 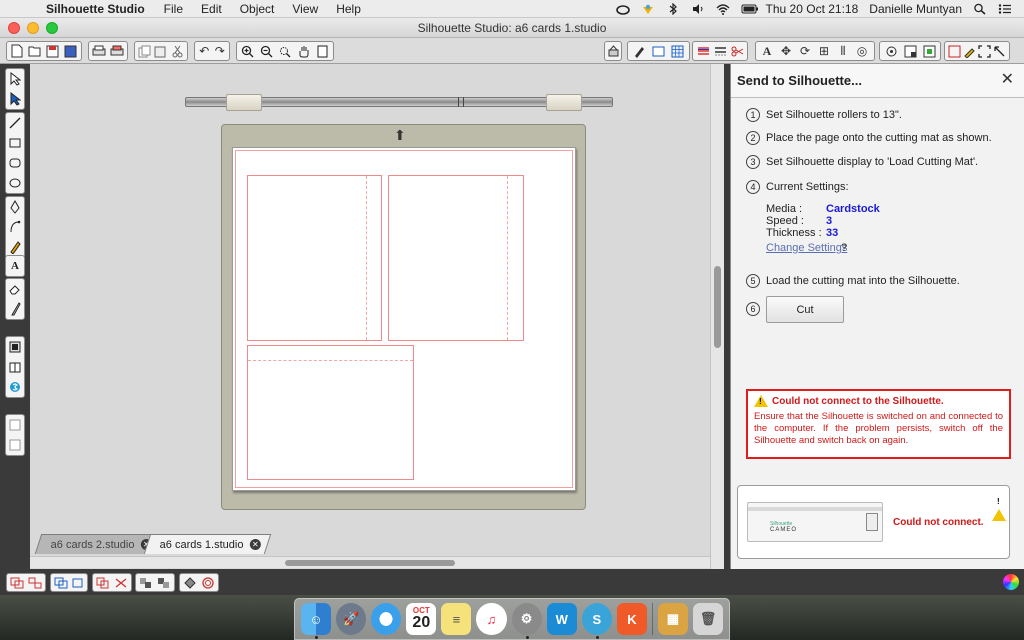 I want to click on layers-icon, so click(x=910, y=51).